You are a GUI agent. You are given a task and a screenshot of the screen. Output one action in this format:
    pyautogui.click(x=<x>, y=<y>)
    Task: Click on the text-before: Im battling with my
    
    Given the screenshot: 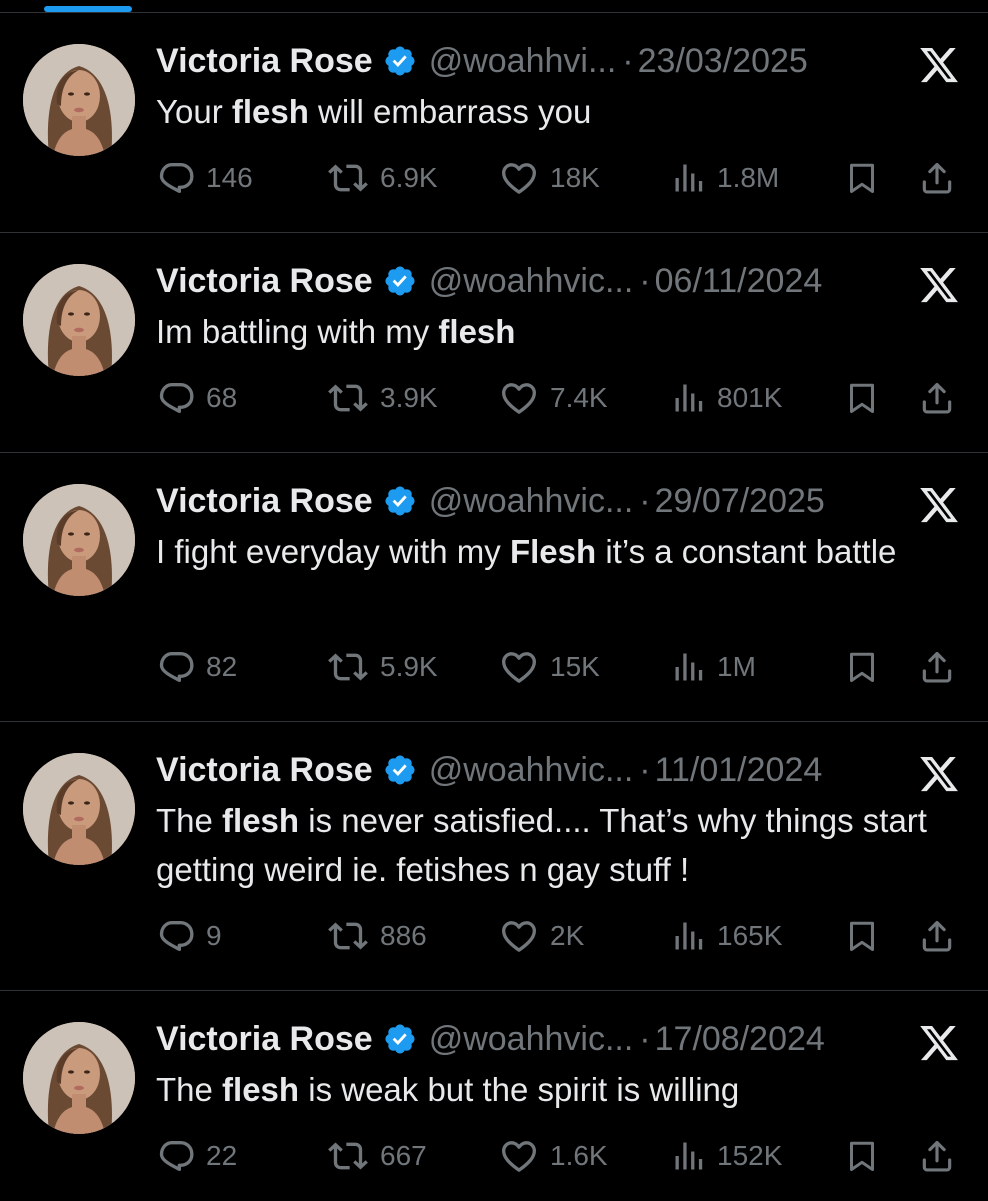 What is the action you would take?
    pyautogui.click(x=297, y=331)
    